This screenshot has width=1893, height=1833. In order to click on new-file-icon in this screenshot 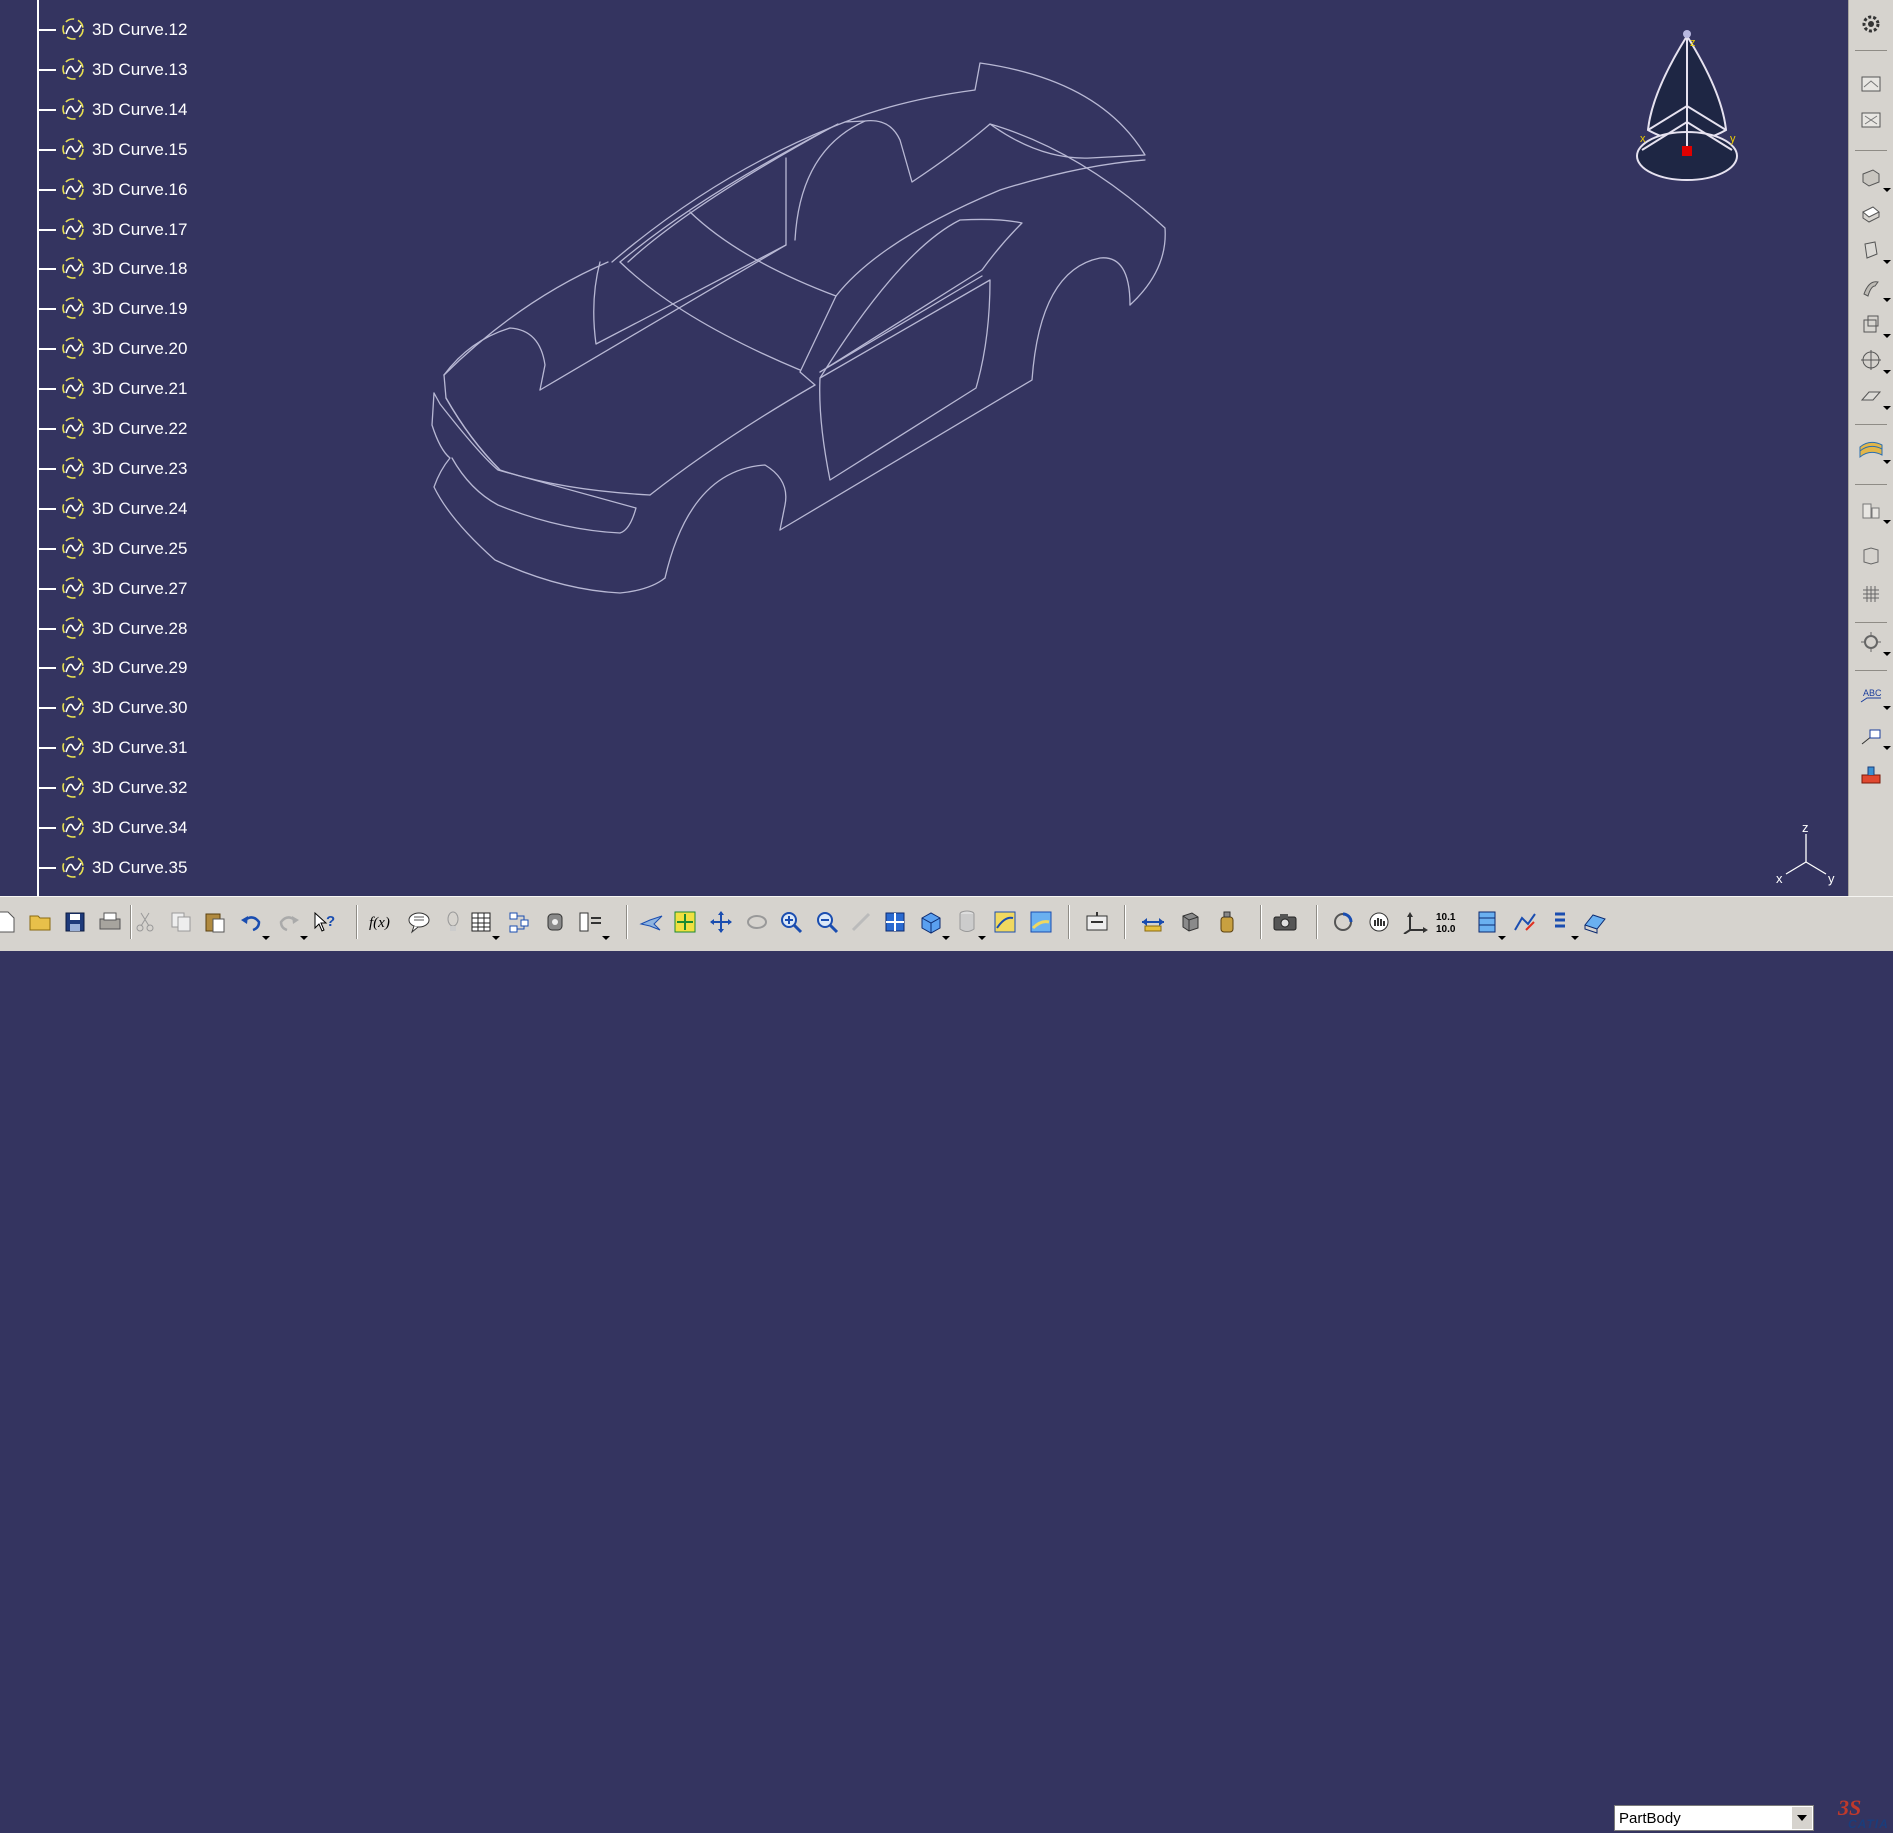, I will do `click(10, 922)`.